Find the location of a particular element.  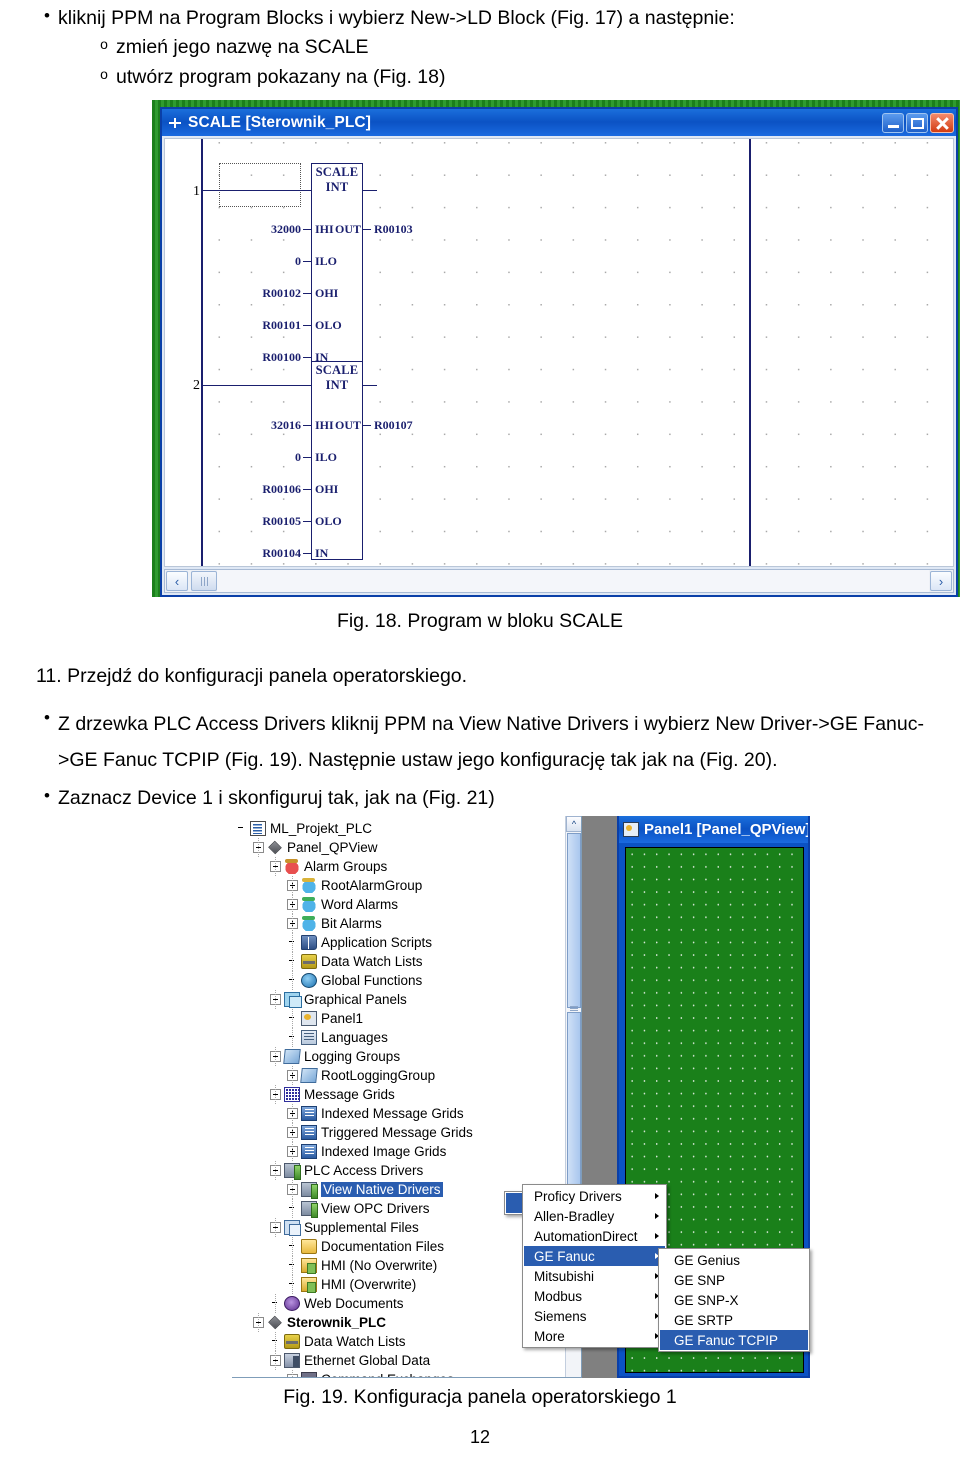

menu-item-ge-snp-x: GE SNP-X is located at coordinates (734, 1300).